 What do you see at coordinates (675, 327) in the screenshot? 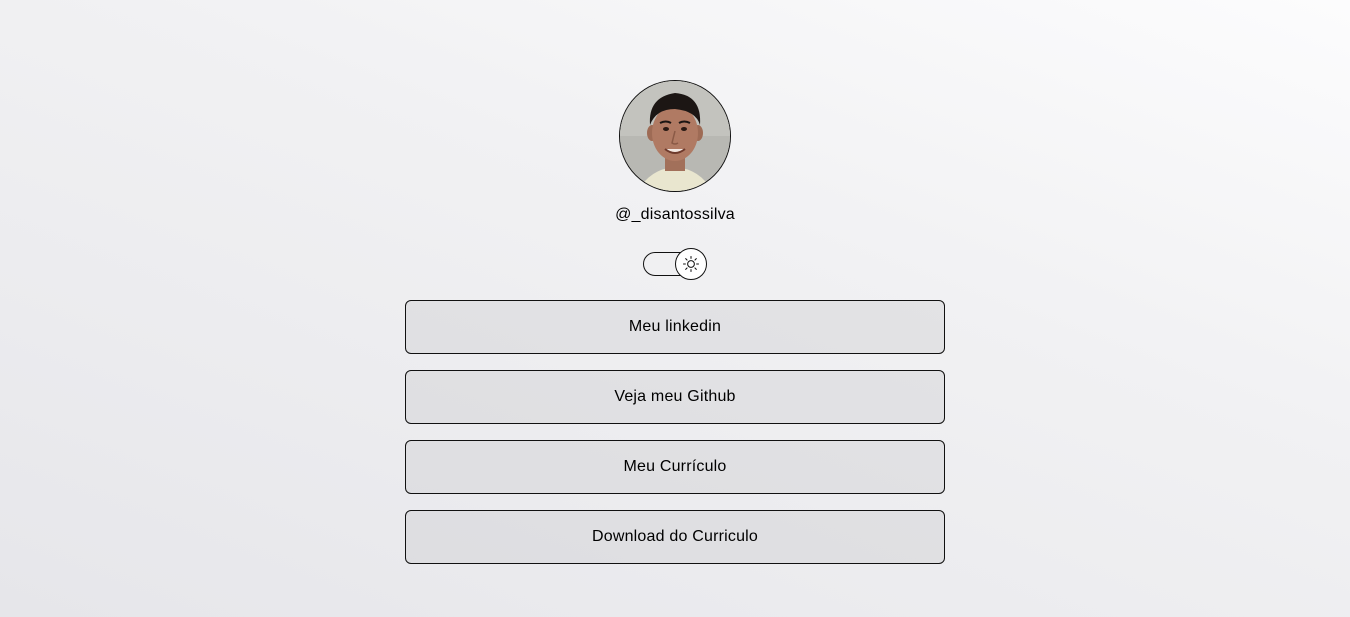
I see `linkedin-button: Meu linkedin` at bounding box center [675, 327].